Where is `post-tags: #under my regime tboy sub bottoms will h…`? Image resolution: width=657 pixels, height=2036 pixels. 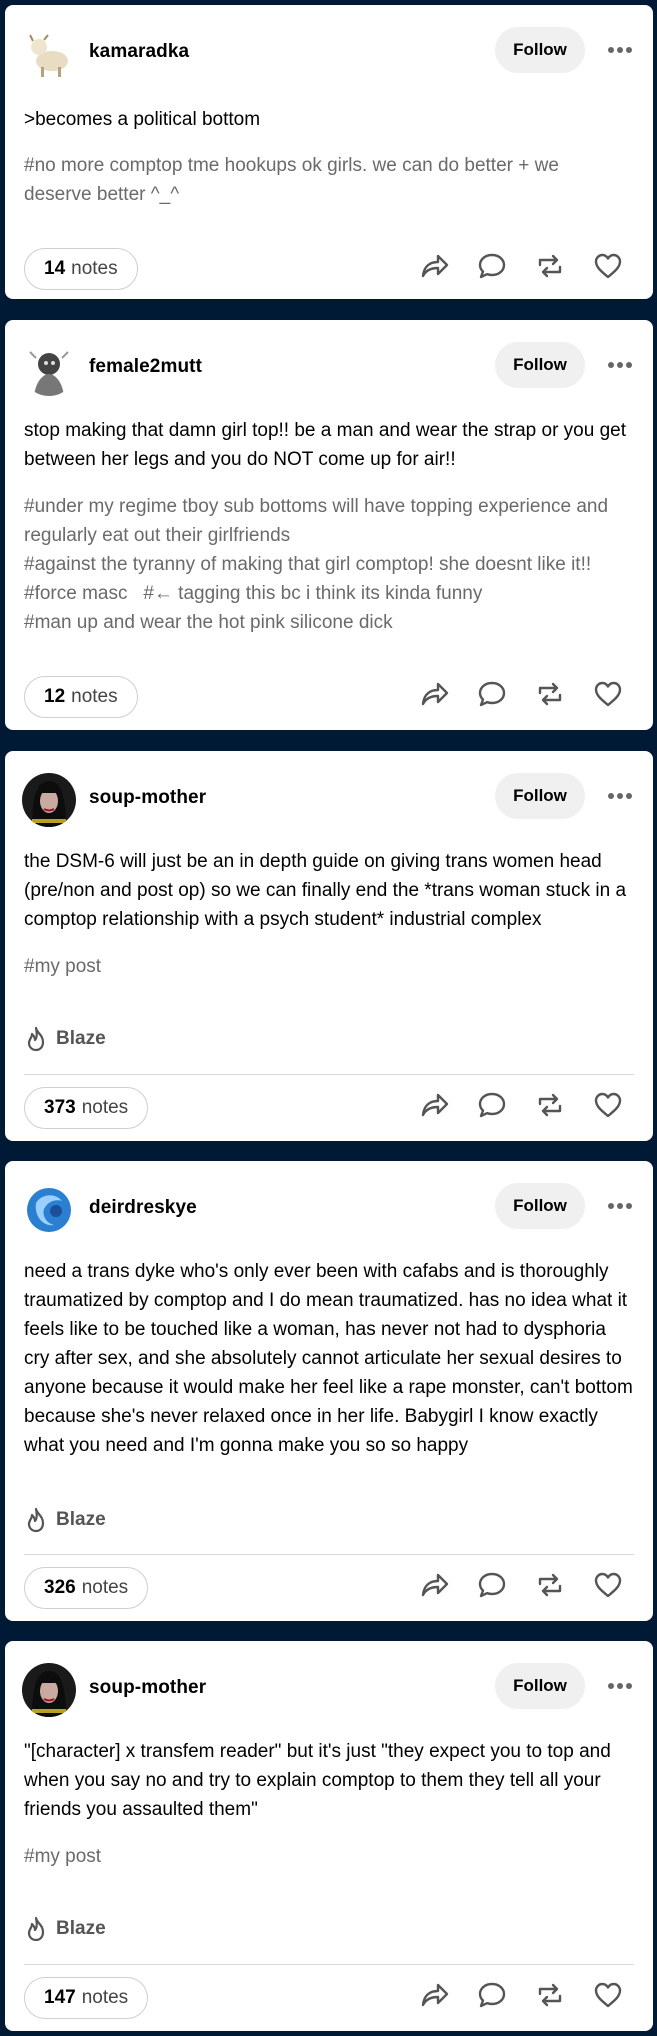 post-tags: #under my regime tboy sub bottoms will h… is located at coordinates (329, 564).